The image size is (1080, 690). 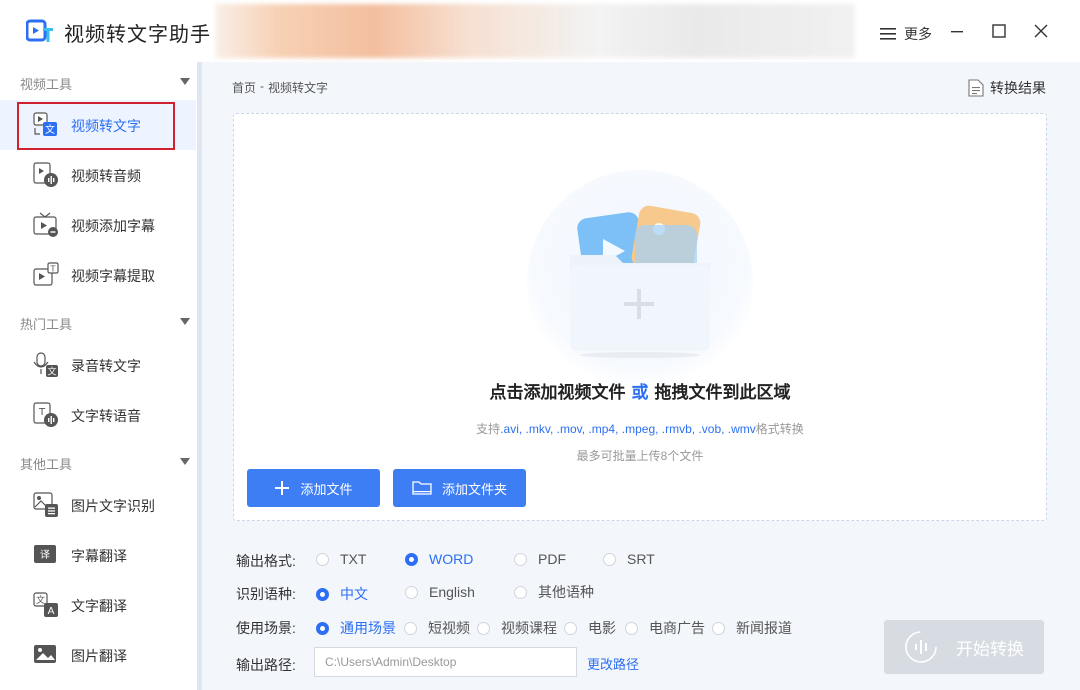 What do you see at coordinates (45, 174) in the screenshot?
I see `video-to-audio-icon` at bounding box center [45, 174].